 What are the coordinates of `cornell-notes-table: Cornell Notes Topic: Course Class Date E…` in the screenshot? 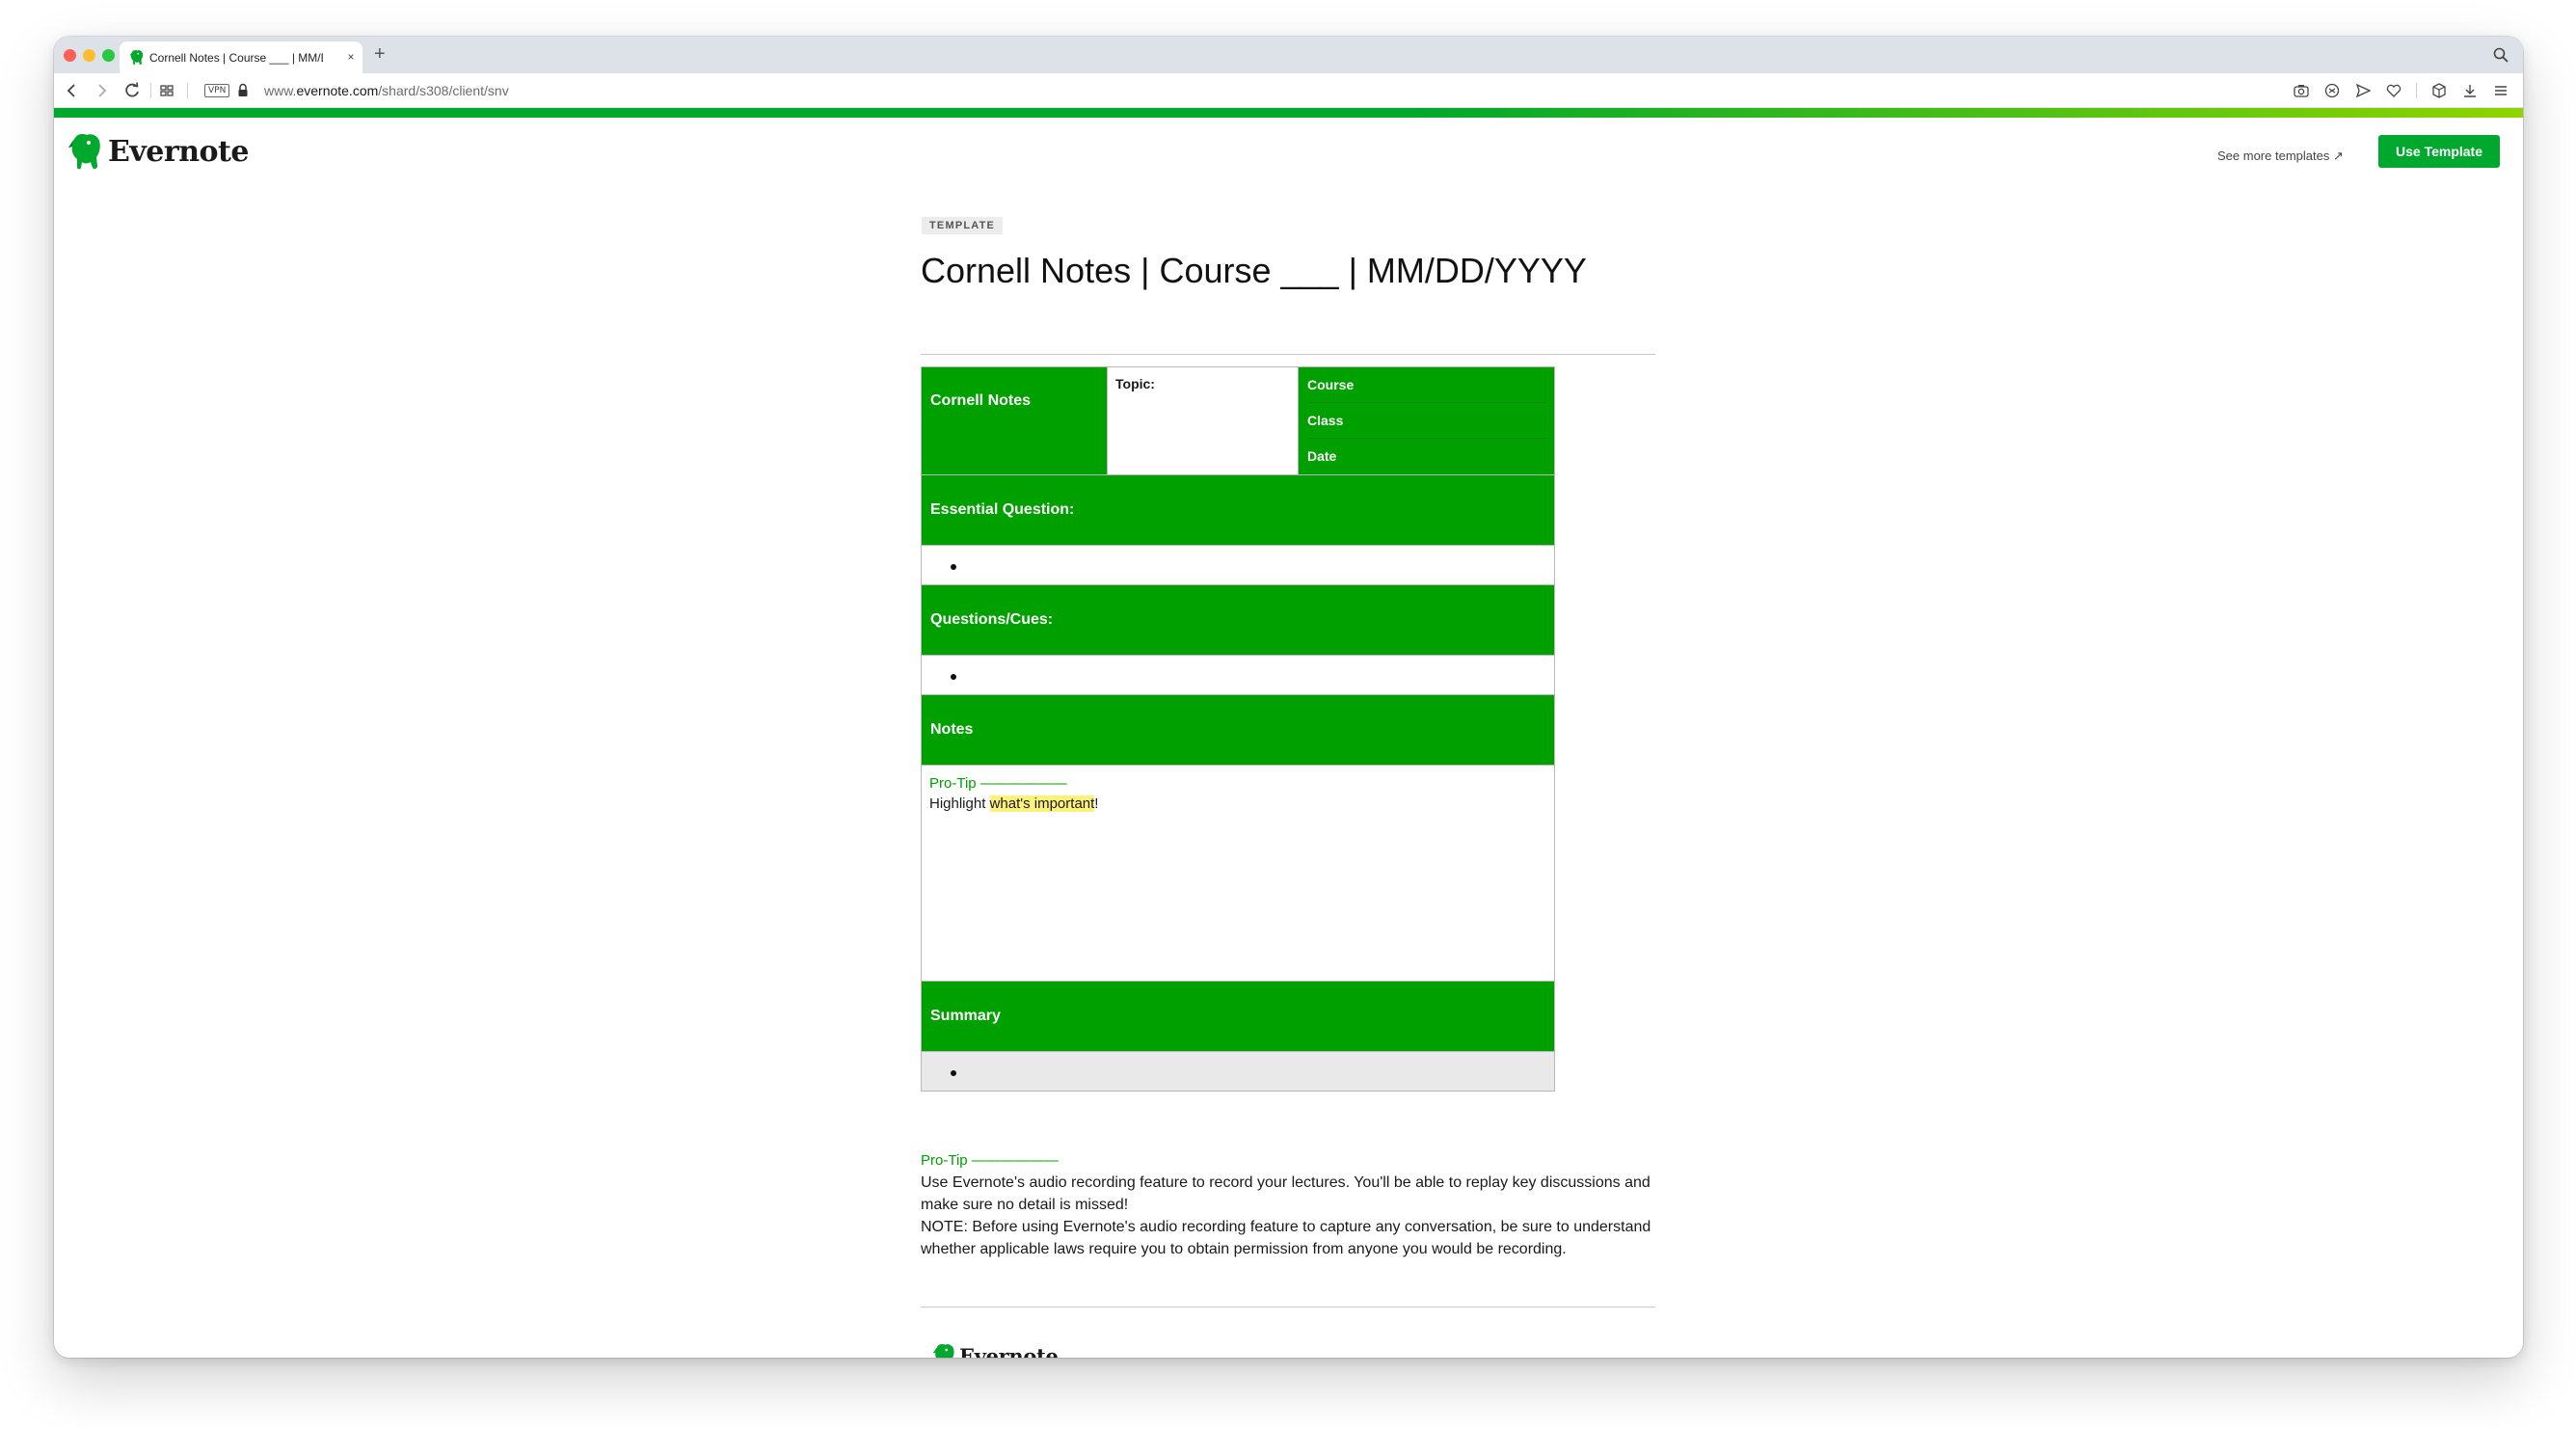 It's located at (1238, 729).